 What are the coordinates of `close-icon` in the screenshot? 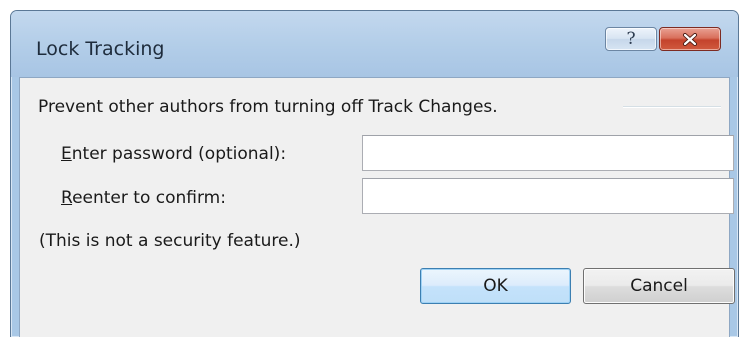 It's located at (690, 39).